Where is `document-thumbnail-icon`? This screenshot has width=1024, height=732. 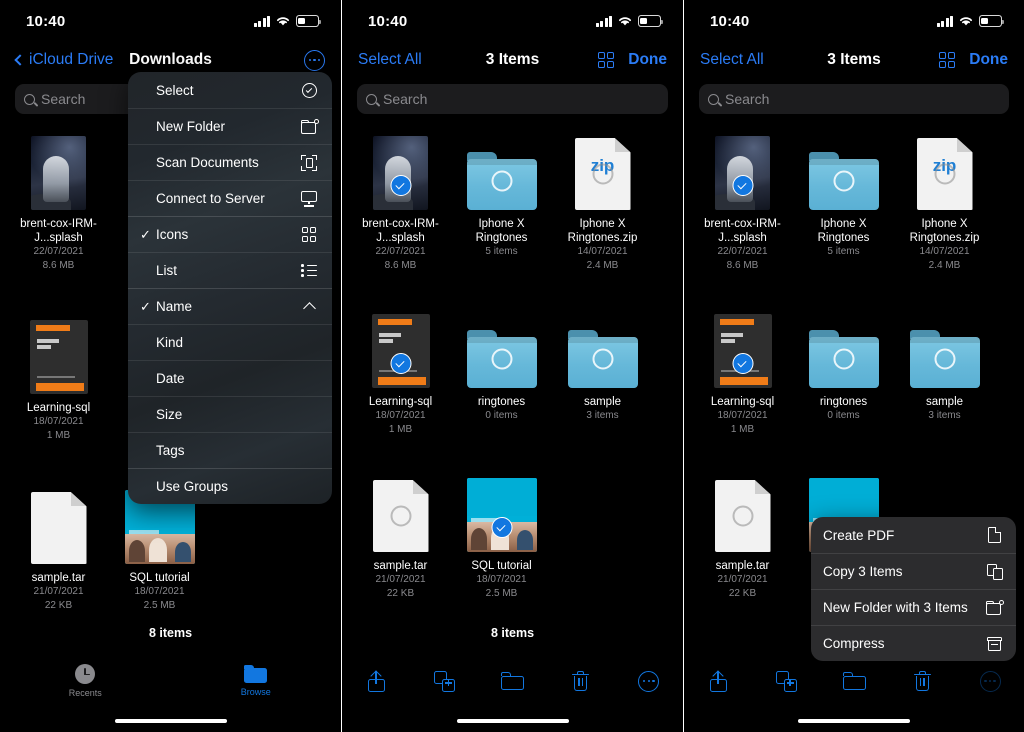 document-thumbnail-icon is located at coordinates (742, 516).